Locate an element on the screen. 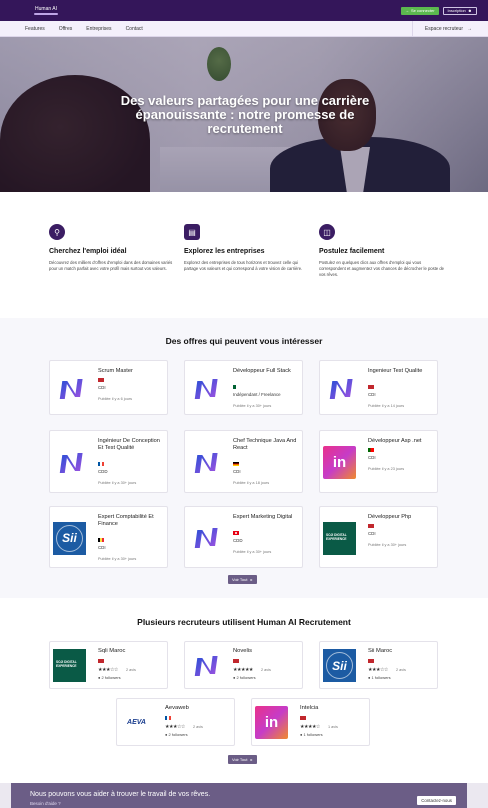  aeva-logo-icon: AEVA is located at coordinates (136, 722).